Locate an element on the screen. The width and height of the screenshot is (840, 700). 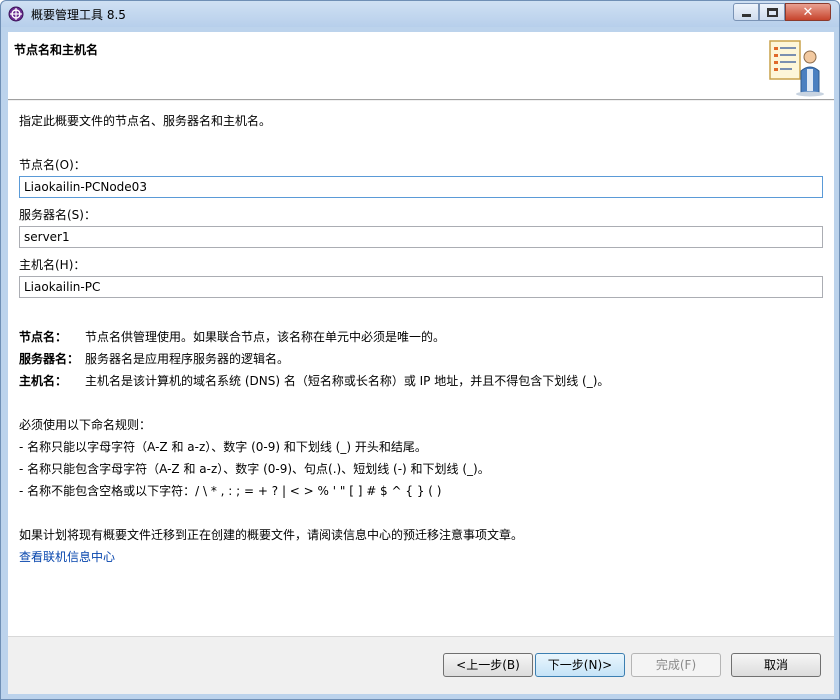
title-bar: 概要管理工具 8.5 ✕ is located at coordinates (420, 14).